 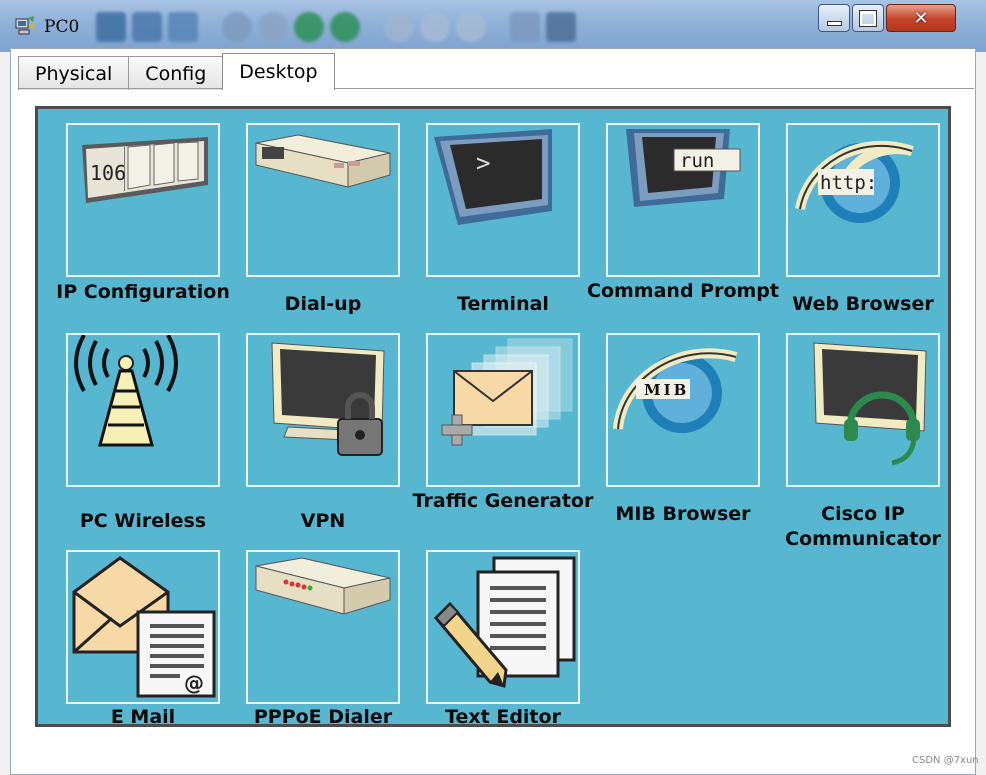 What do you see at coordinates (62, 27) in the screenshot?
I see `window-title: PC0` at bounding box center [62, 27].